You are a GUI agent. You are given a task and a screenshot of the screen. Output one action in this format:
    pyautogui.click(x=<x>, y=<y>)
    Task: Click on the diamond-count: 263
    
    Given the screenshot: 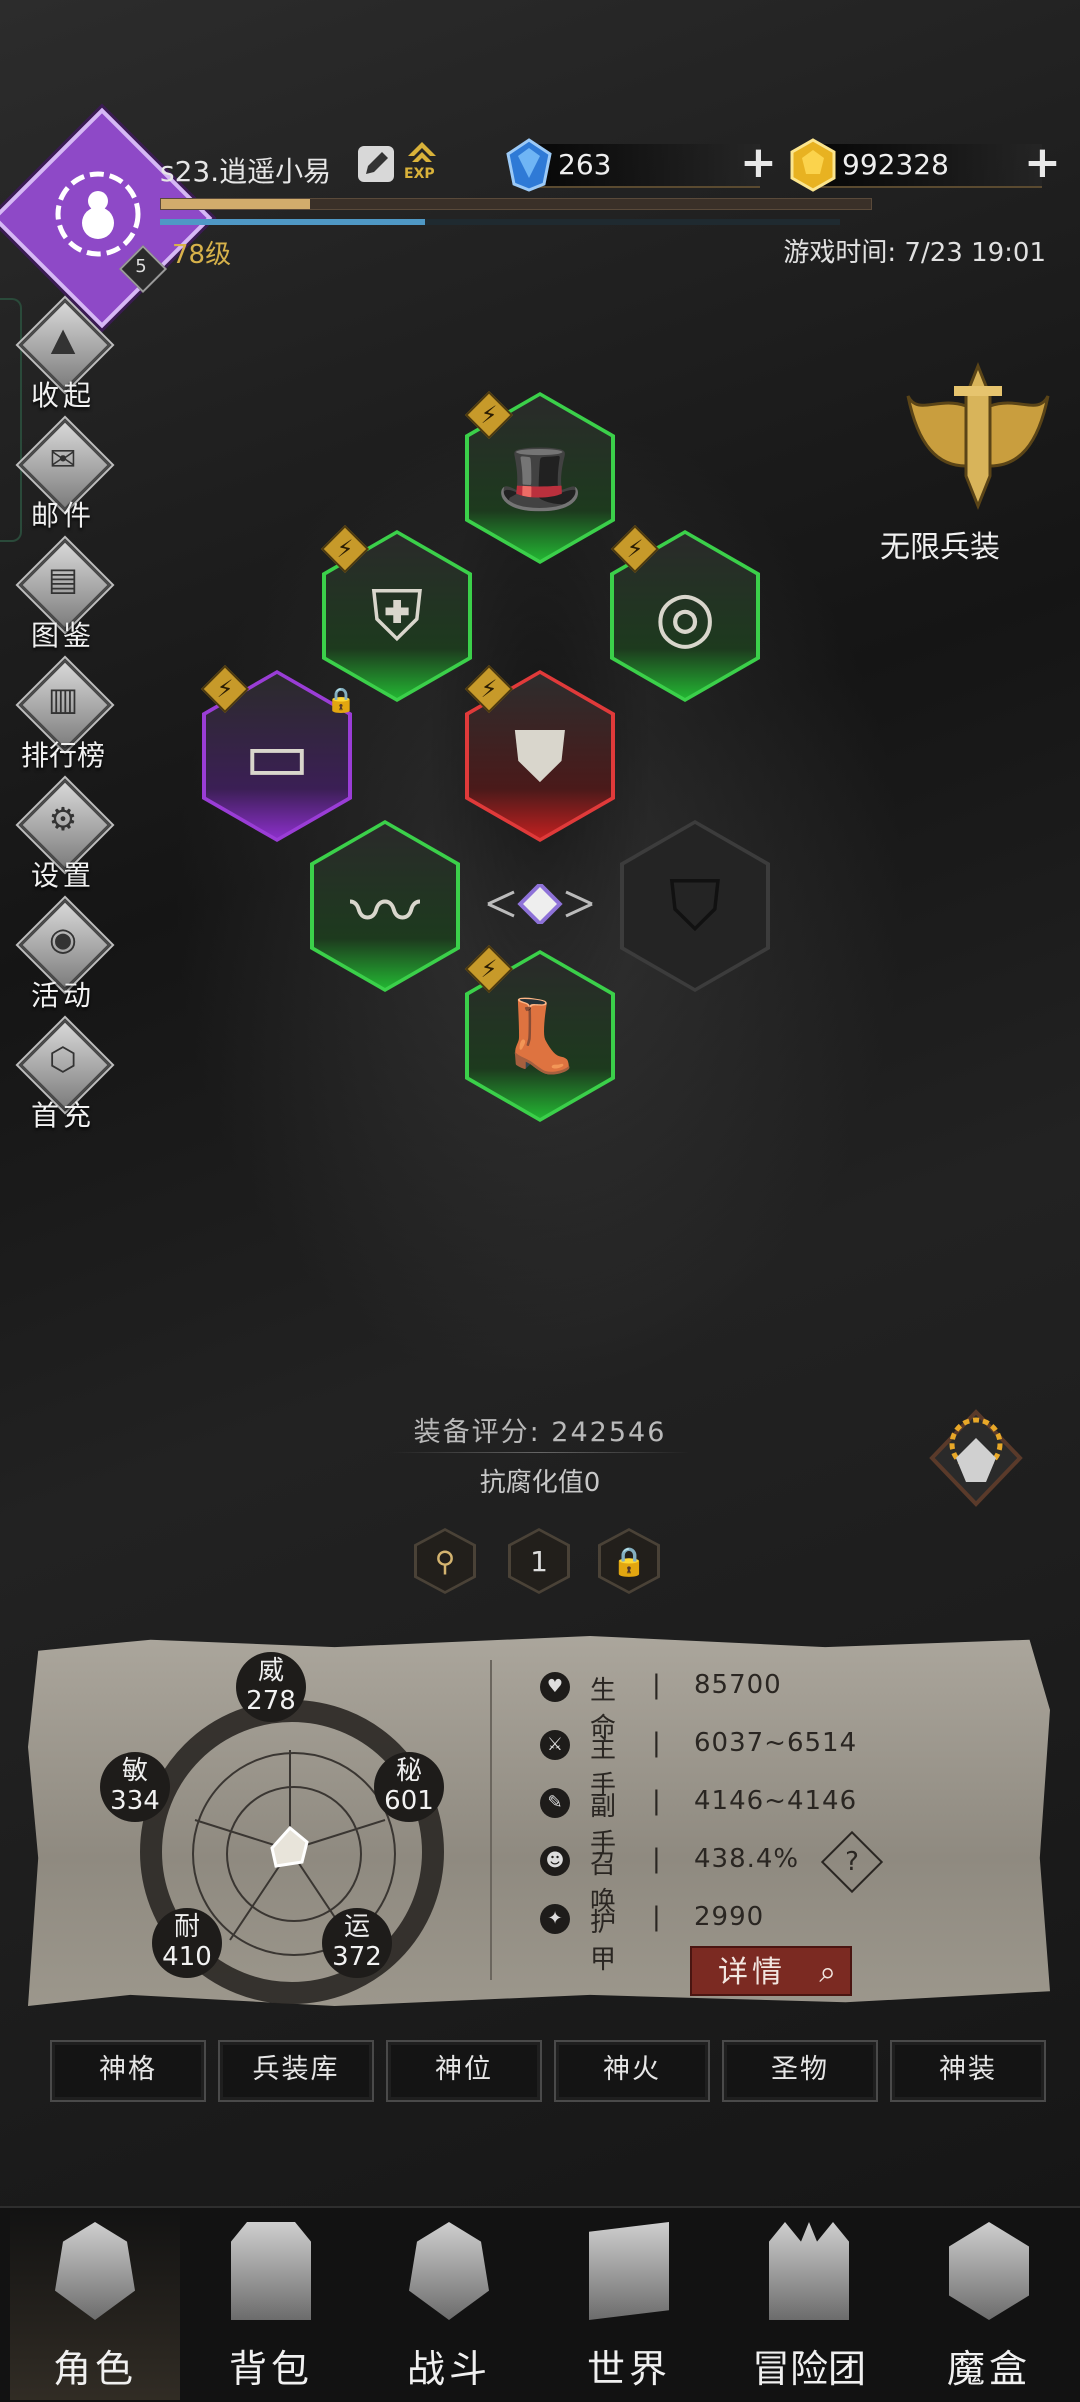 What is the action you would take?
    pyautogui.click(x=585, y=164)
    